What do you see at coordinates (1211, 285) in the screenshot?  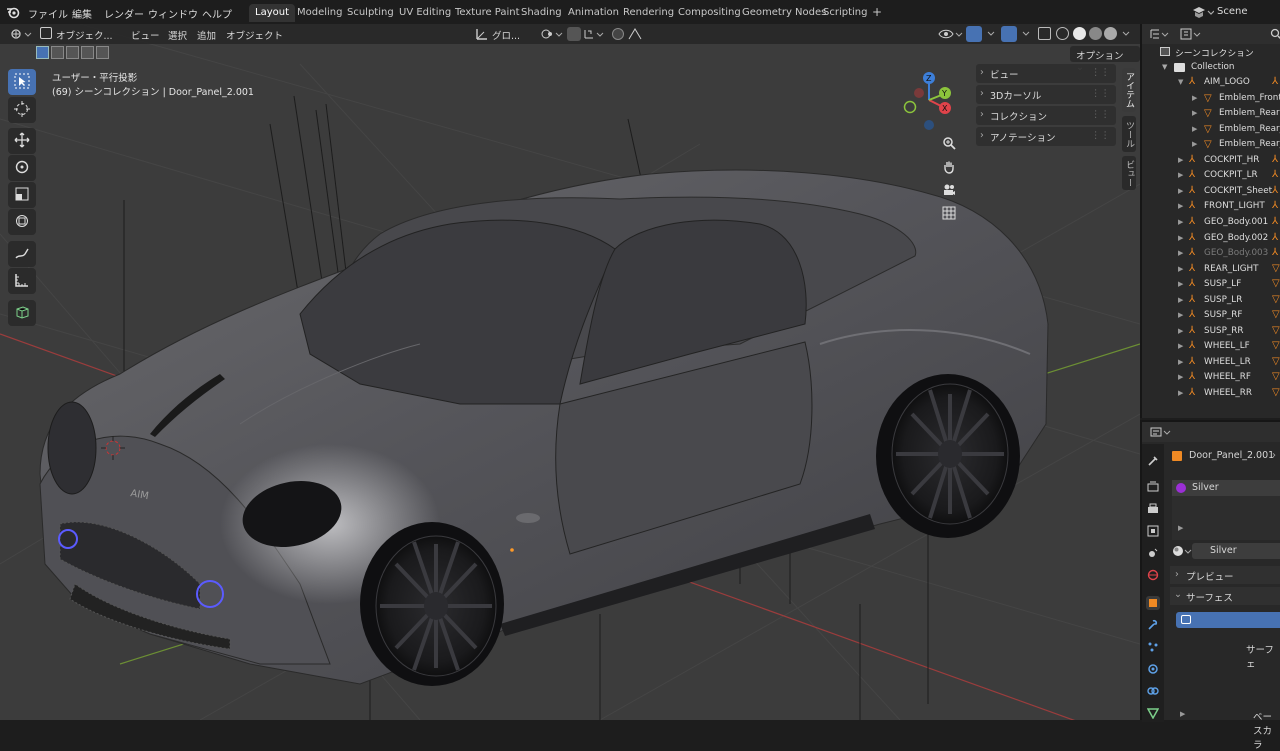 I see `outliner-item: ▶ ⅄ SUSP_LF ▽` at bounding box center [1211, 285].